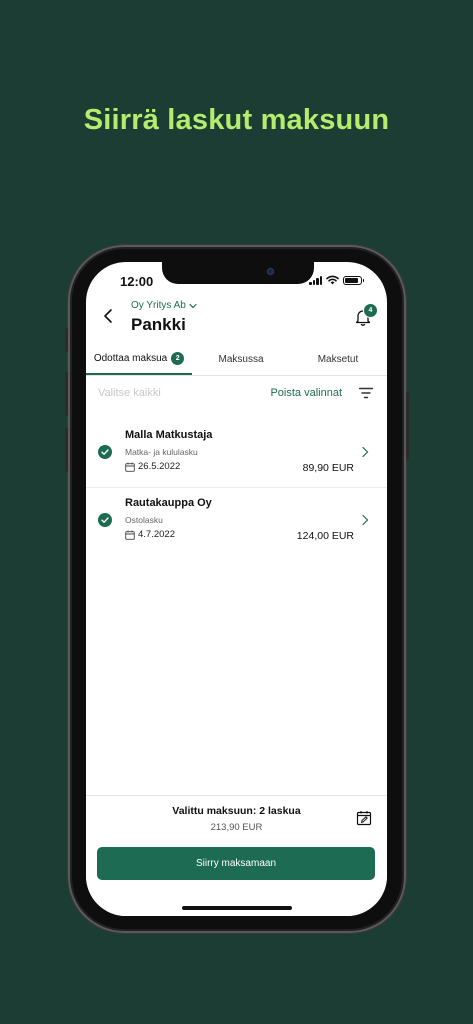  I want to click on filter-icon, so click(366, 393).